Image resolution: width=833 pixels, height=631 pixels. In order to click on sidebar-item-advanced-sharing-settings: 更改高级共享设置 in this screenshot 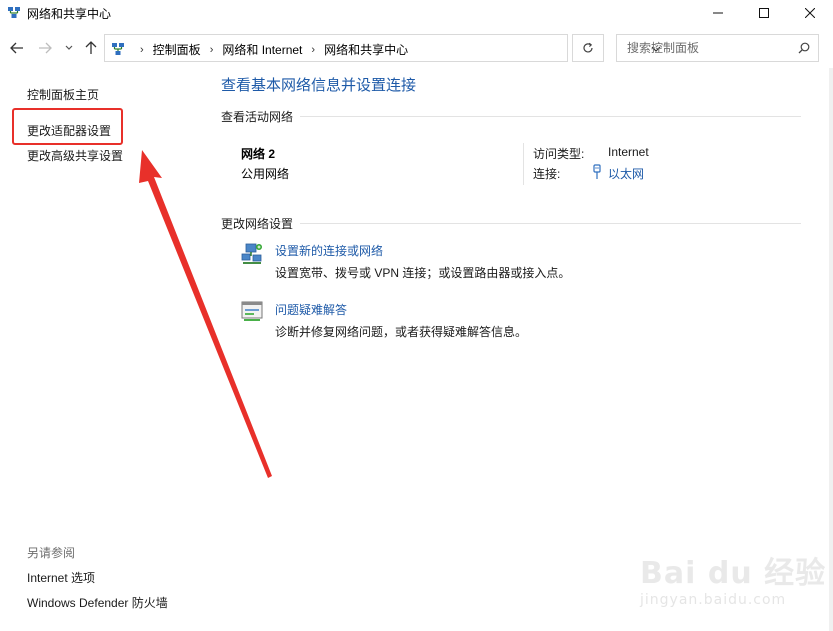, I will do `click(75, 155)`.